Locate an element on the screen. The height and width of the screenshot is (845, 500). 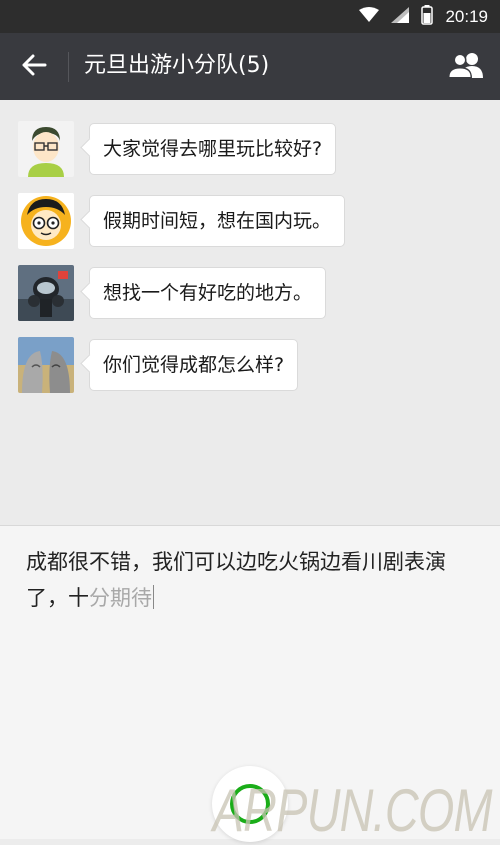
wifi-icon is located at coordinates (369, 17).